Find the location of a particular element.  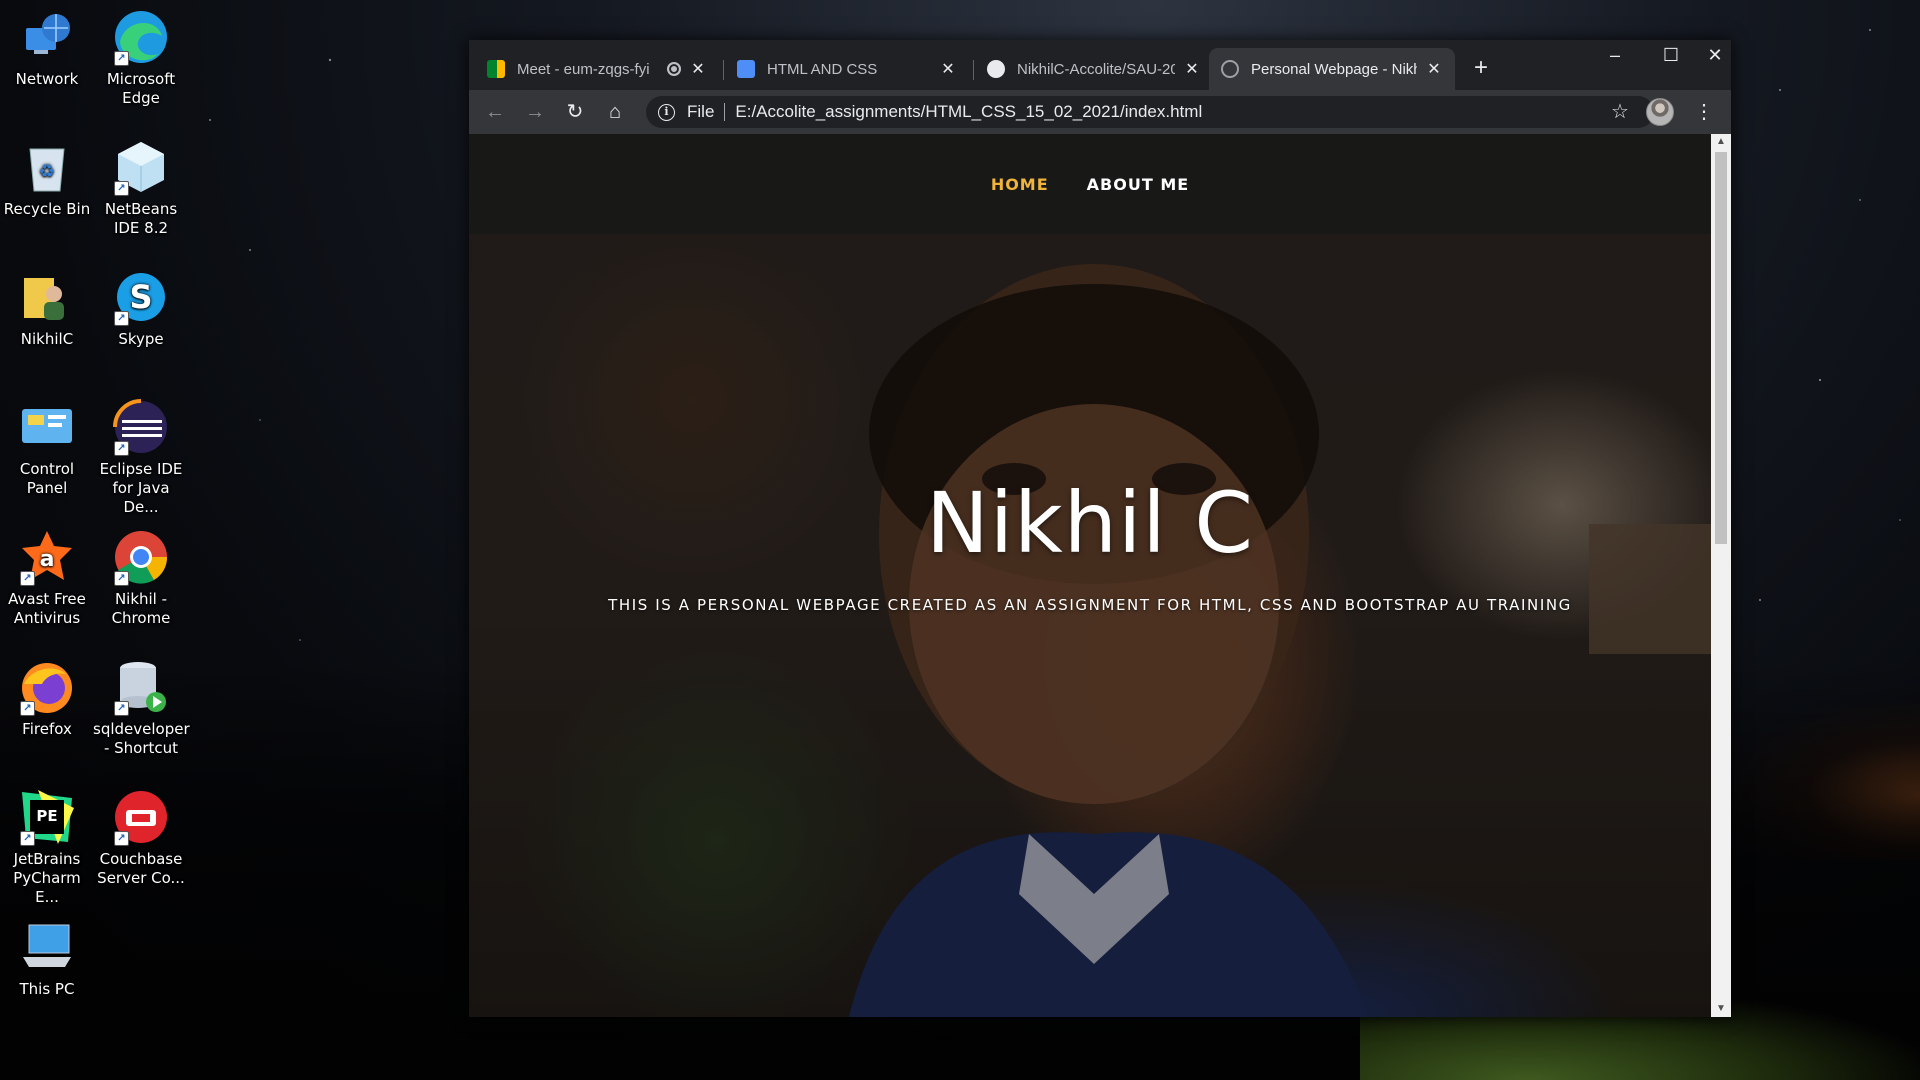

tab-html-and-css: HTML AND CSS ✕ is located at coordinates (847, 69).